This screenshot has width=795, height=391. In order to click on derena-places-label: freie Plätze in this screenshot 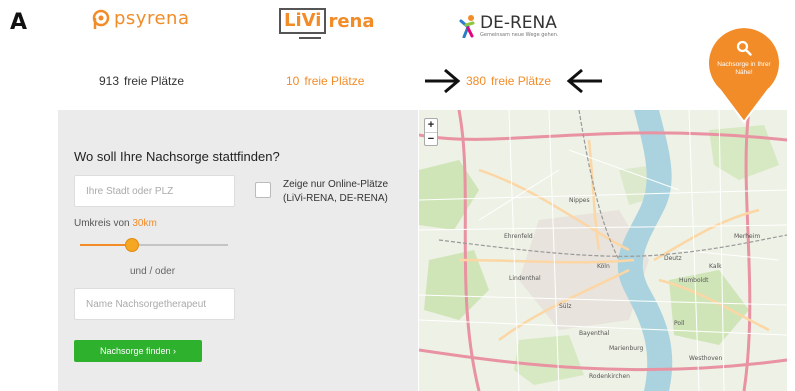, I will do `click(521, 81)`.